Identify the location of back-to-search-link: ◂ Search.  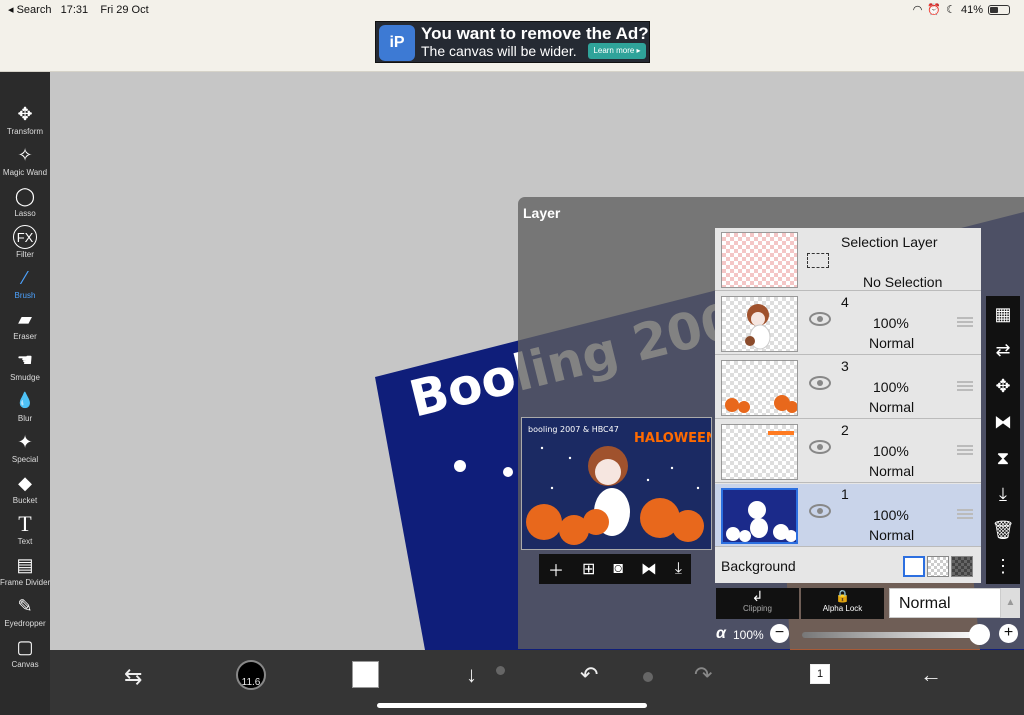
(29, 10).